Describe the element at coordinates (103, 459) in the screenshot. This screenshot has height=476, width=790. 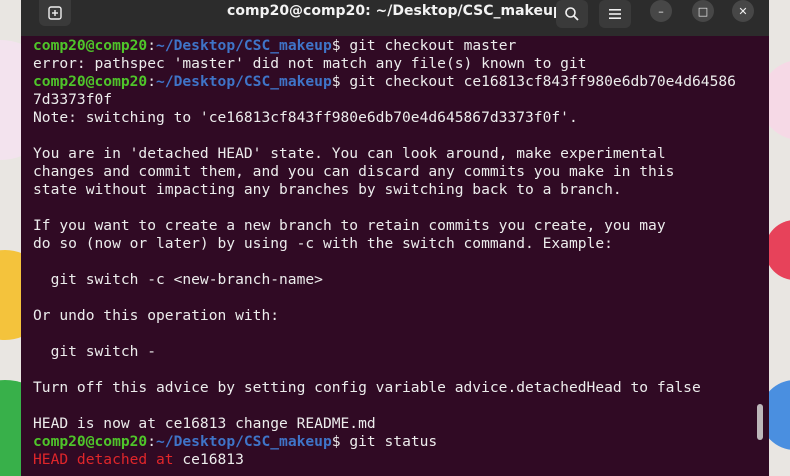
I see `detached-head-warning: HEAD detached at` at that location.